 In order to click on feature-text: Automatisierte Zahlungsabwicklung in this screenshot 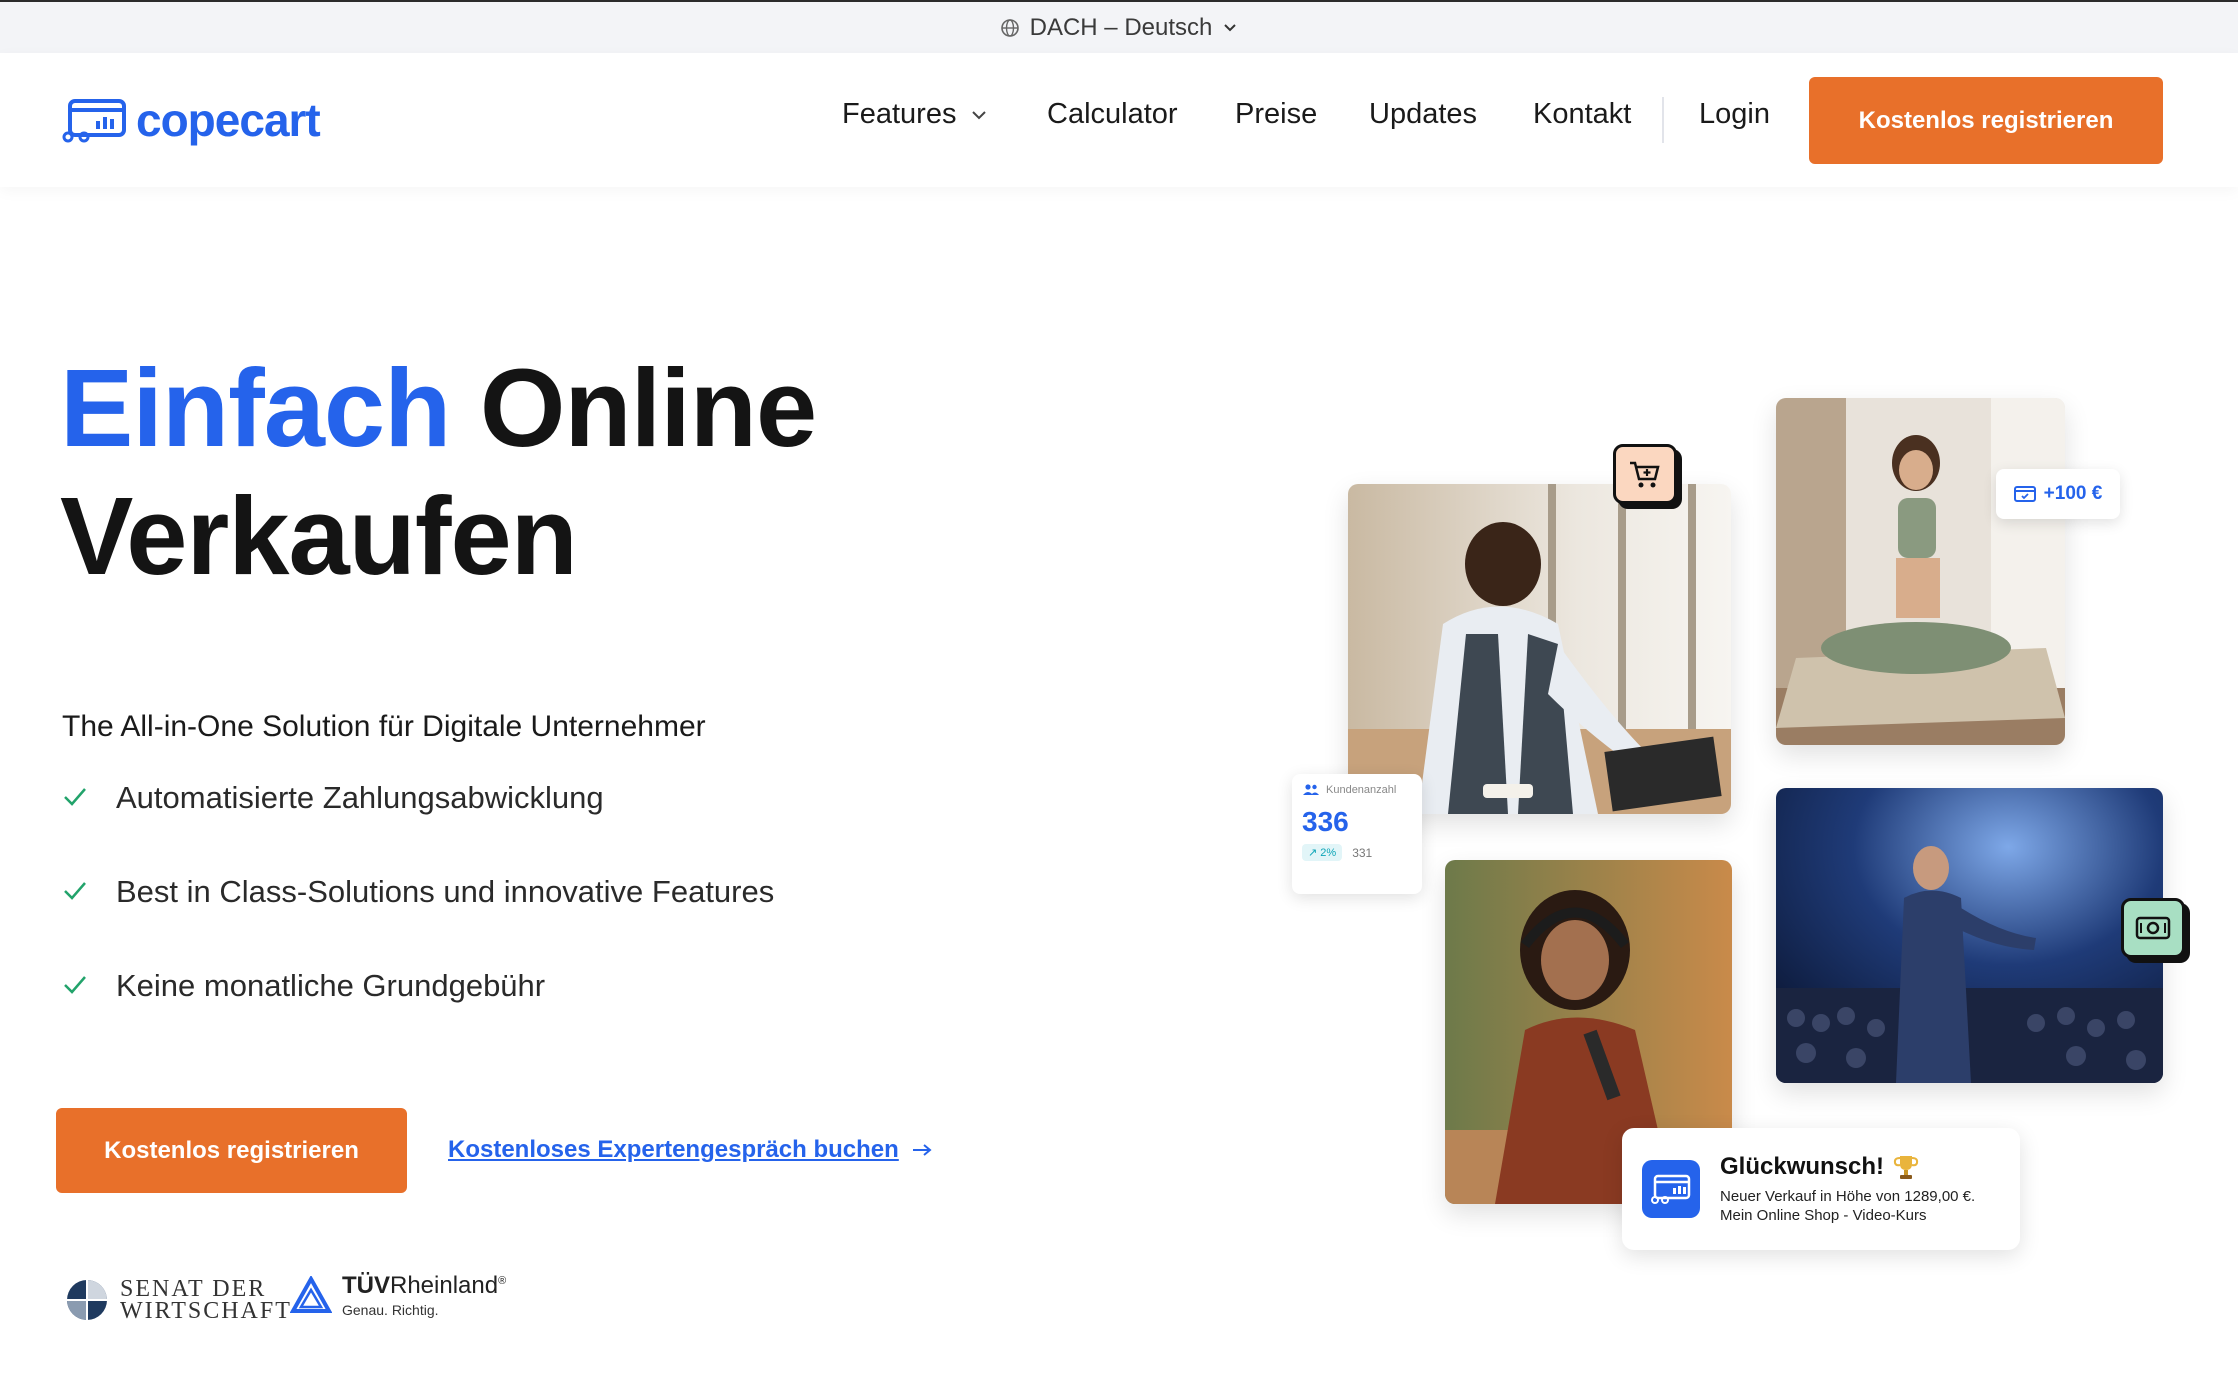, I will do `click(360, 797)`.